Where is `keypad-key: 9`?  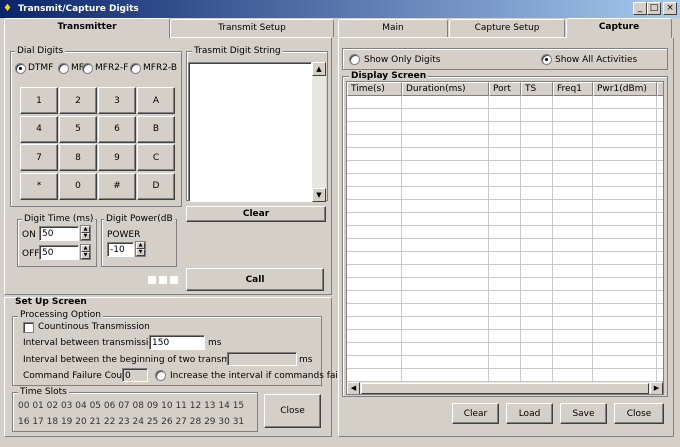 keypad-key: 9 is located at coordinates (117, 157).